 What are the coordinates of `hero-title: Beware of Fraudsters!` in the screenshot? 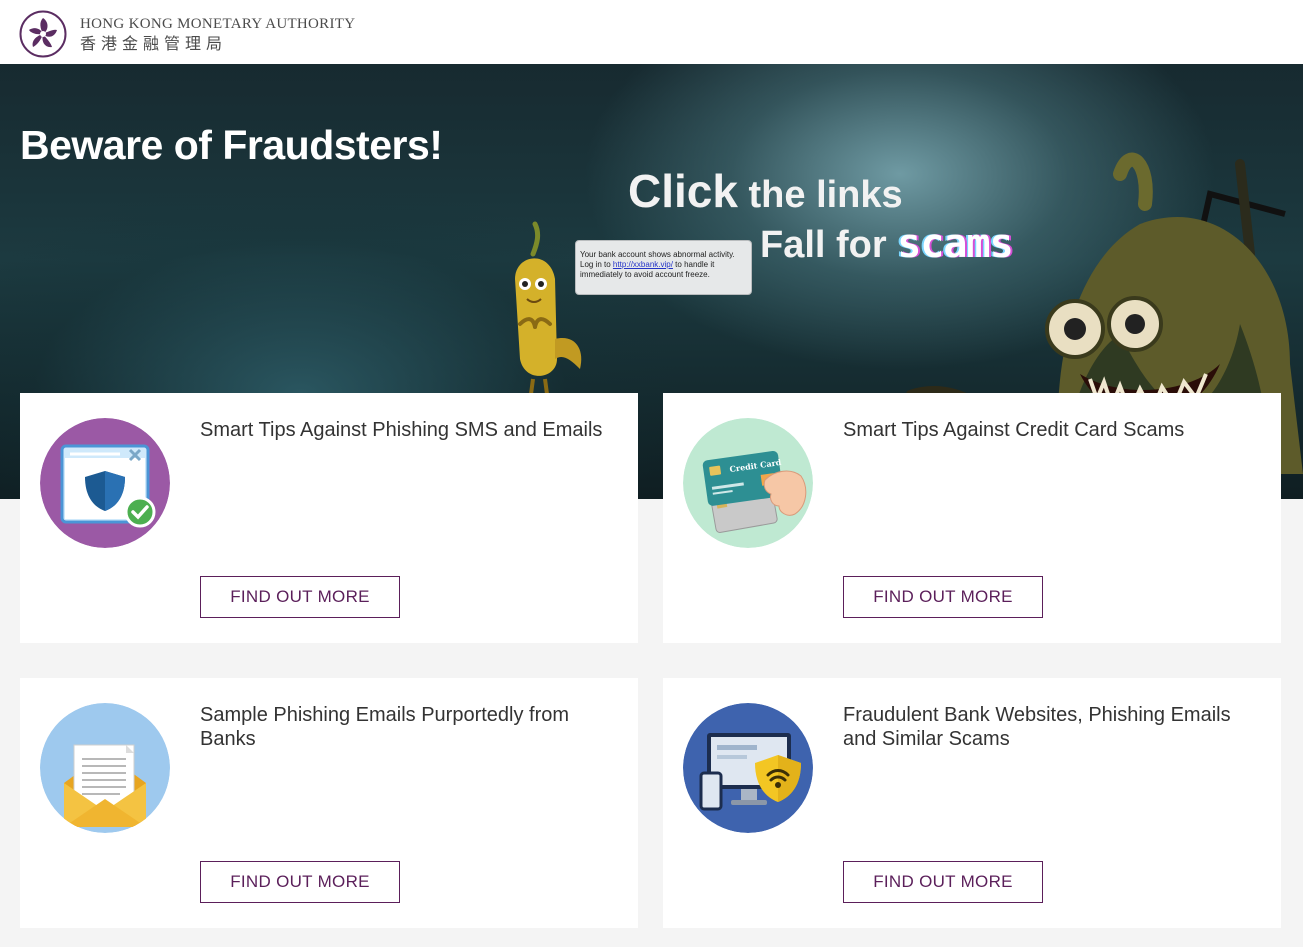 It's located at (231, 145).